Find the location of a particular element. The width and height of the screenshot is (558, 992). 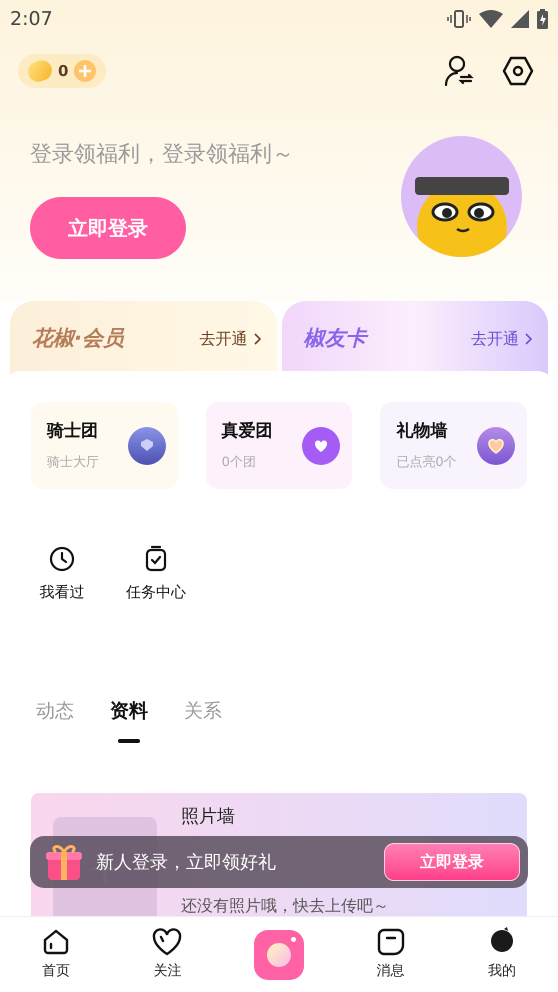

nav-tab: 我的 is located at coordinates (502, 954).